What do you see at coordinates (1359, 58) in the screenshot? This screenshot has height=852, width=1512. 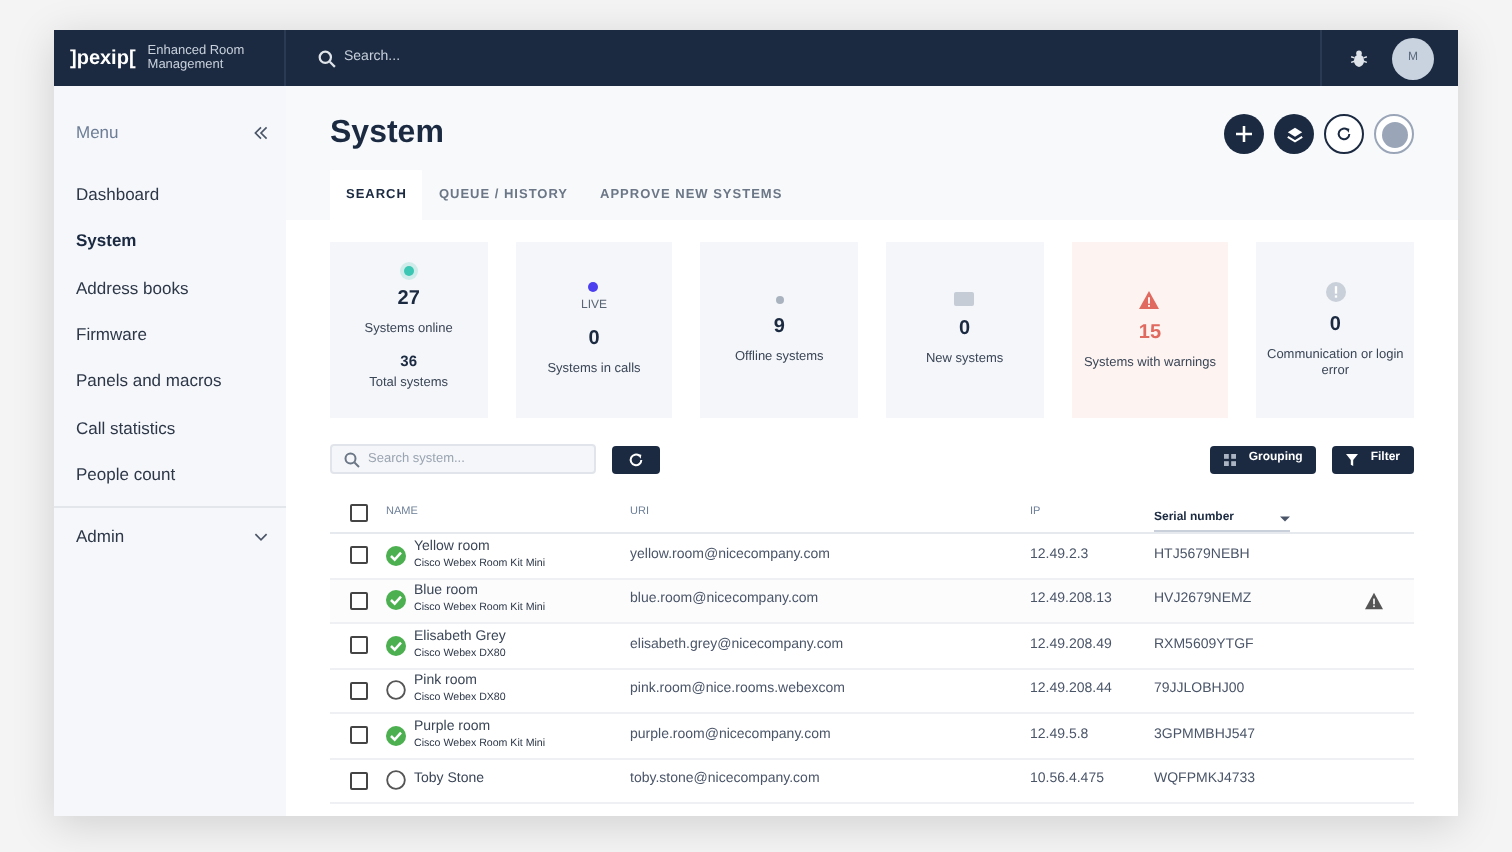 I see `bug-icon` at bounding box center [1359, 58].